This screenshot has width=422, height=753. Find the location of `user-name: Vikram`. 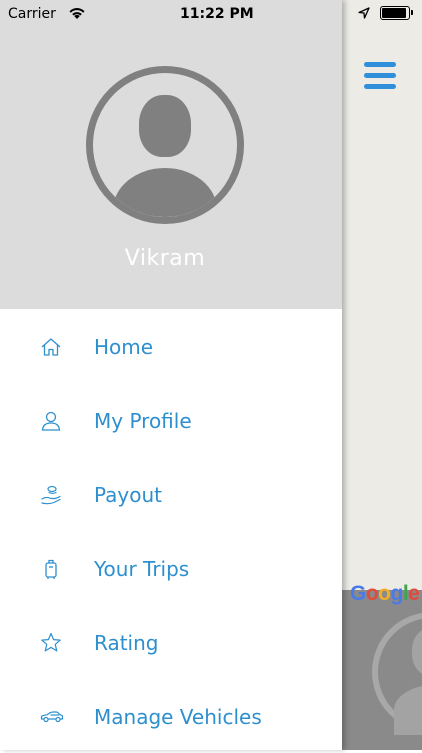

user-name: Vikram is located at coordinates (165, 258).